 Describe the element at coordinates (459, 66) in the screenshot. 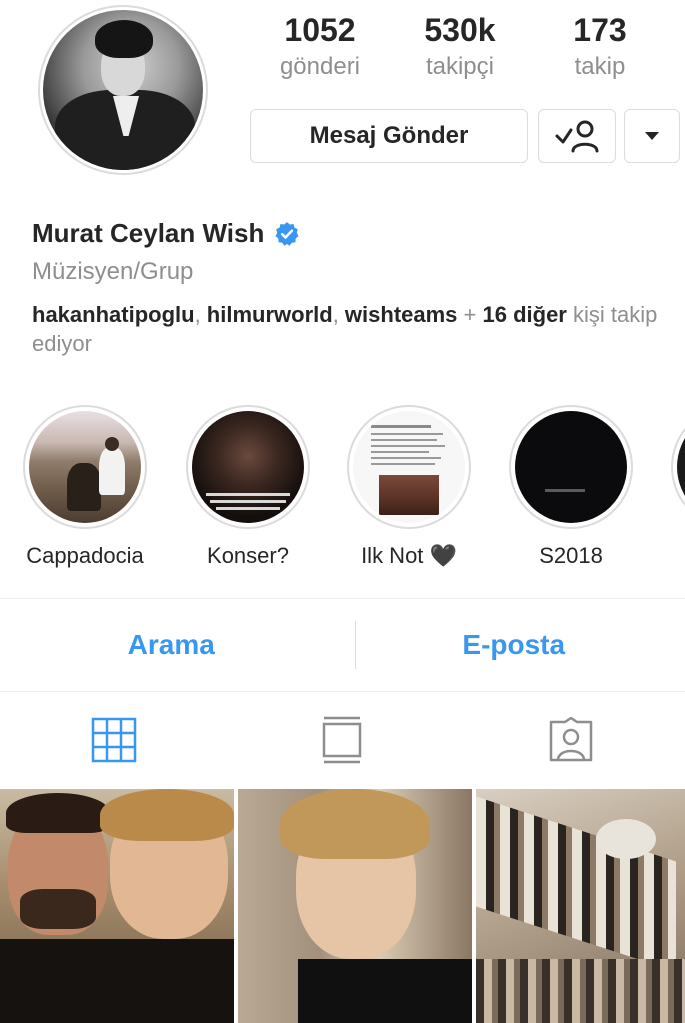

I see `stat-followers-label: takipçi` at that location.